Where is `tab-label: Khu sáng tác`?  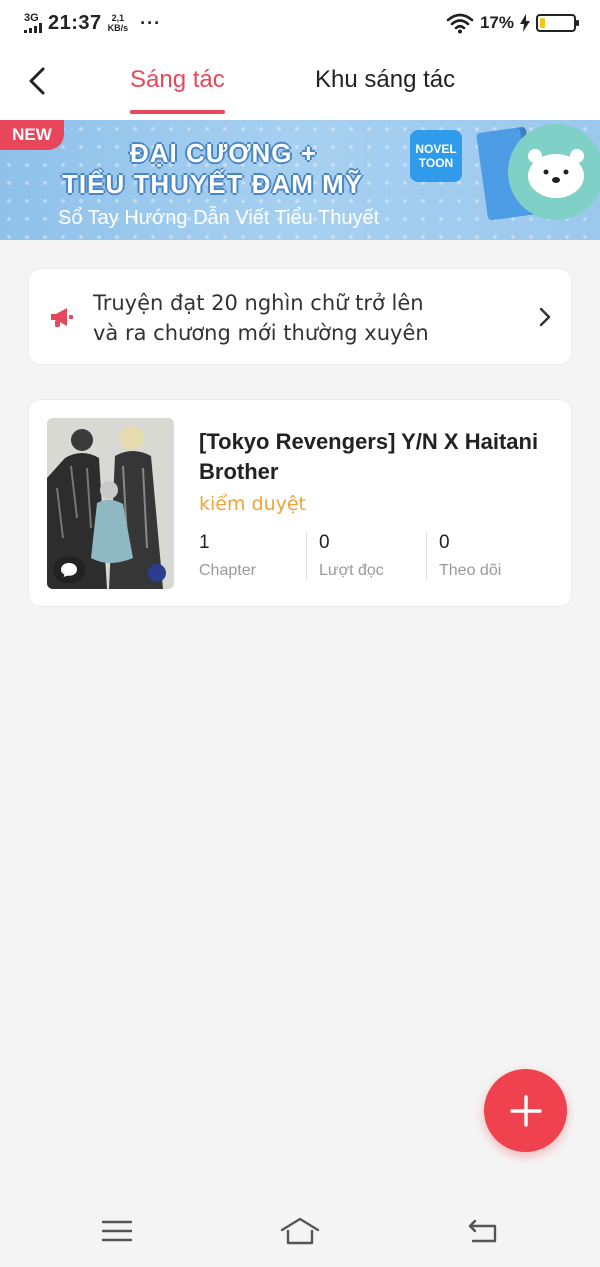
tab-label: Khu sáng tác is located at coordinates (385, 79).